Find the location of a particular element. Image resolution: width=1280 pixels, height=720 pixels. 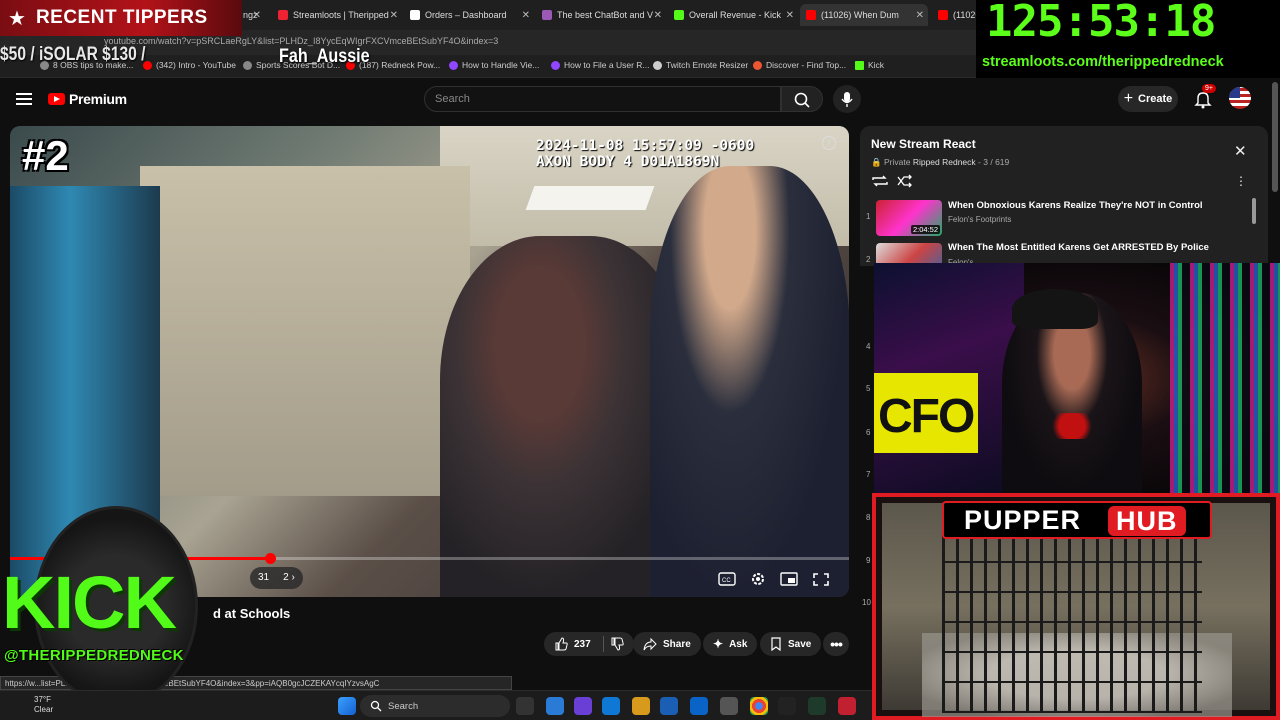

more-horizontal-icon: ••• is located at coordinates (836, 644).